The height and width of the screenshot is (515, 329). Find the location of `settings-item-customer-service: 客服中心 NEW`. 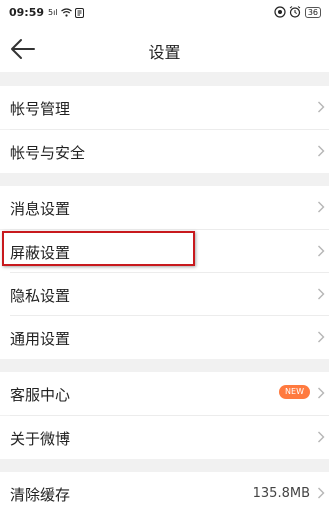

settings-item-customer-service: 客服中心 NEW is located at coordinates (164, 393).